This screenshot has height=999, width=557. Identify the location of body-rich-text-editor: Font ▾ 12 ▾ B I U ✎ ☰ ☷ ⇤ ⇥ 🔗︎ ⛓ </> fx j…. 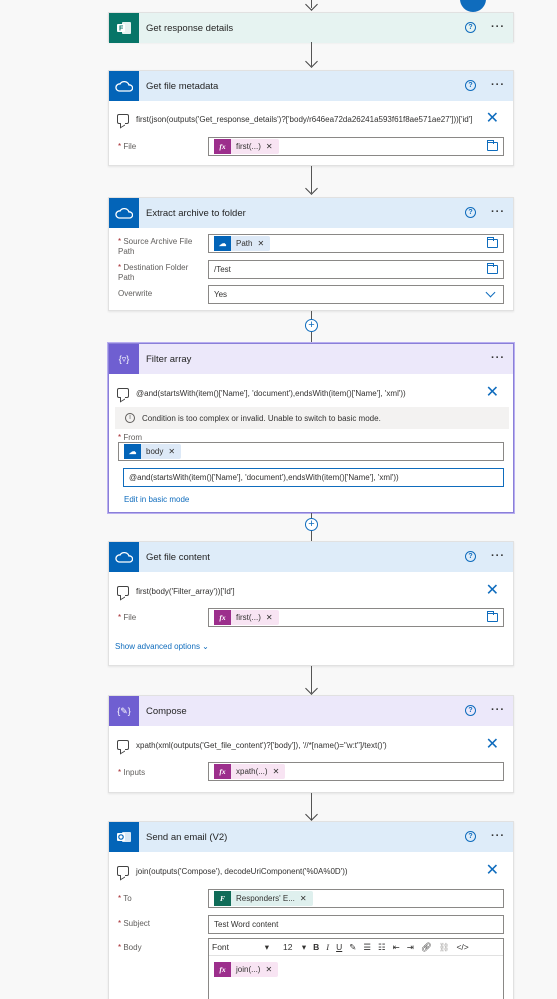
(356, 968).